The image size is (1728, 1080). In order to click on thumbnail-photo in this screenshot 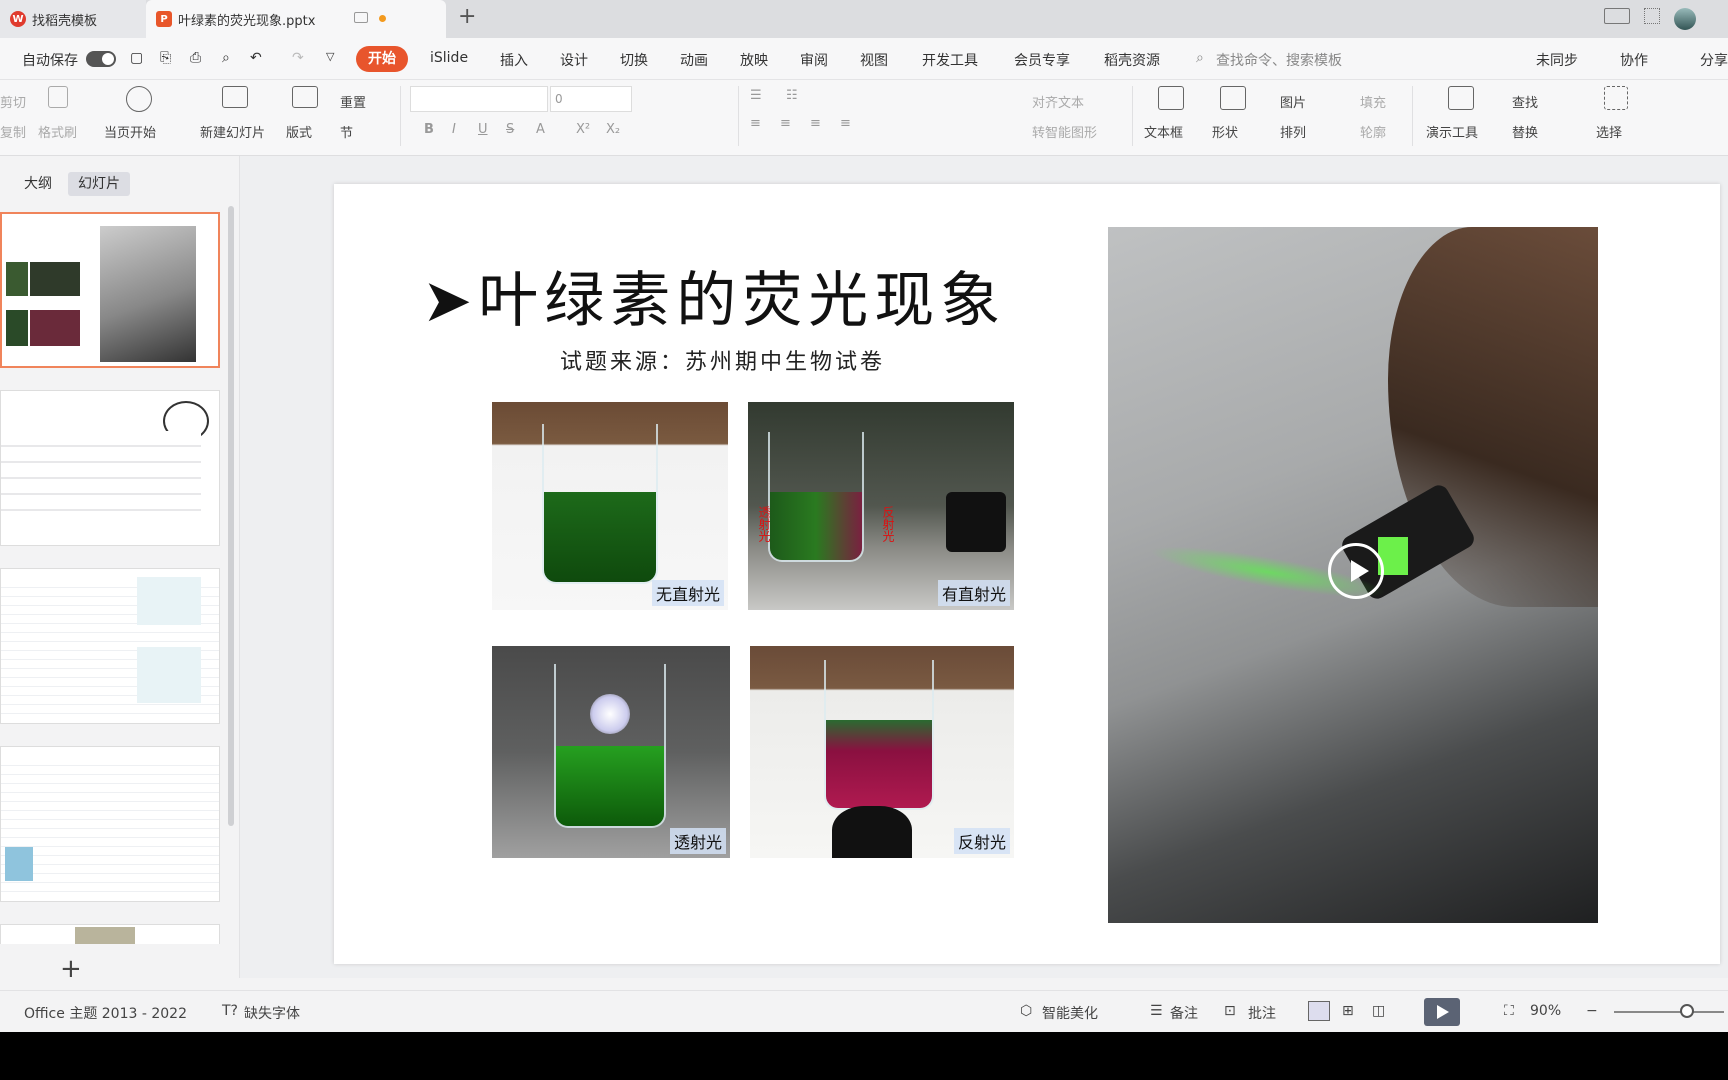, I will do `click(105, 935)`.